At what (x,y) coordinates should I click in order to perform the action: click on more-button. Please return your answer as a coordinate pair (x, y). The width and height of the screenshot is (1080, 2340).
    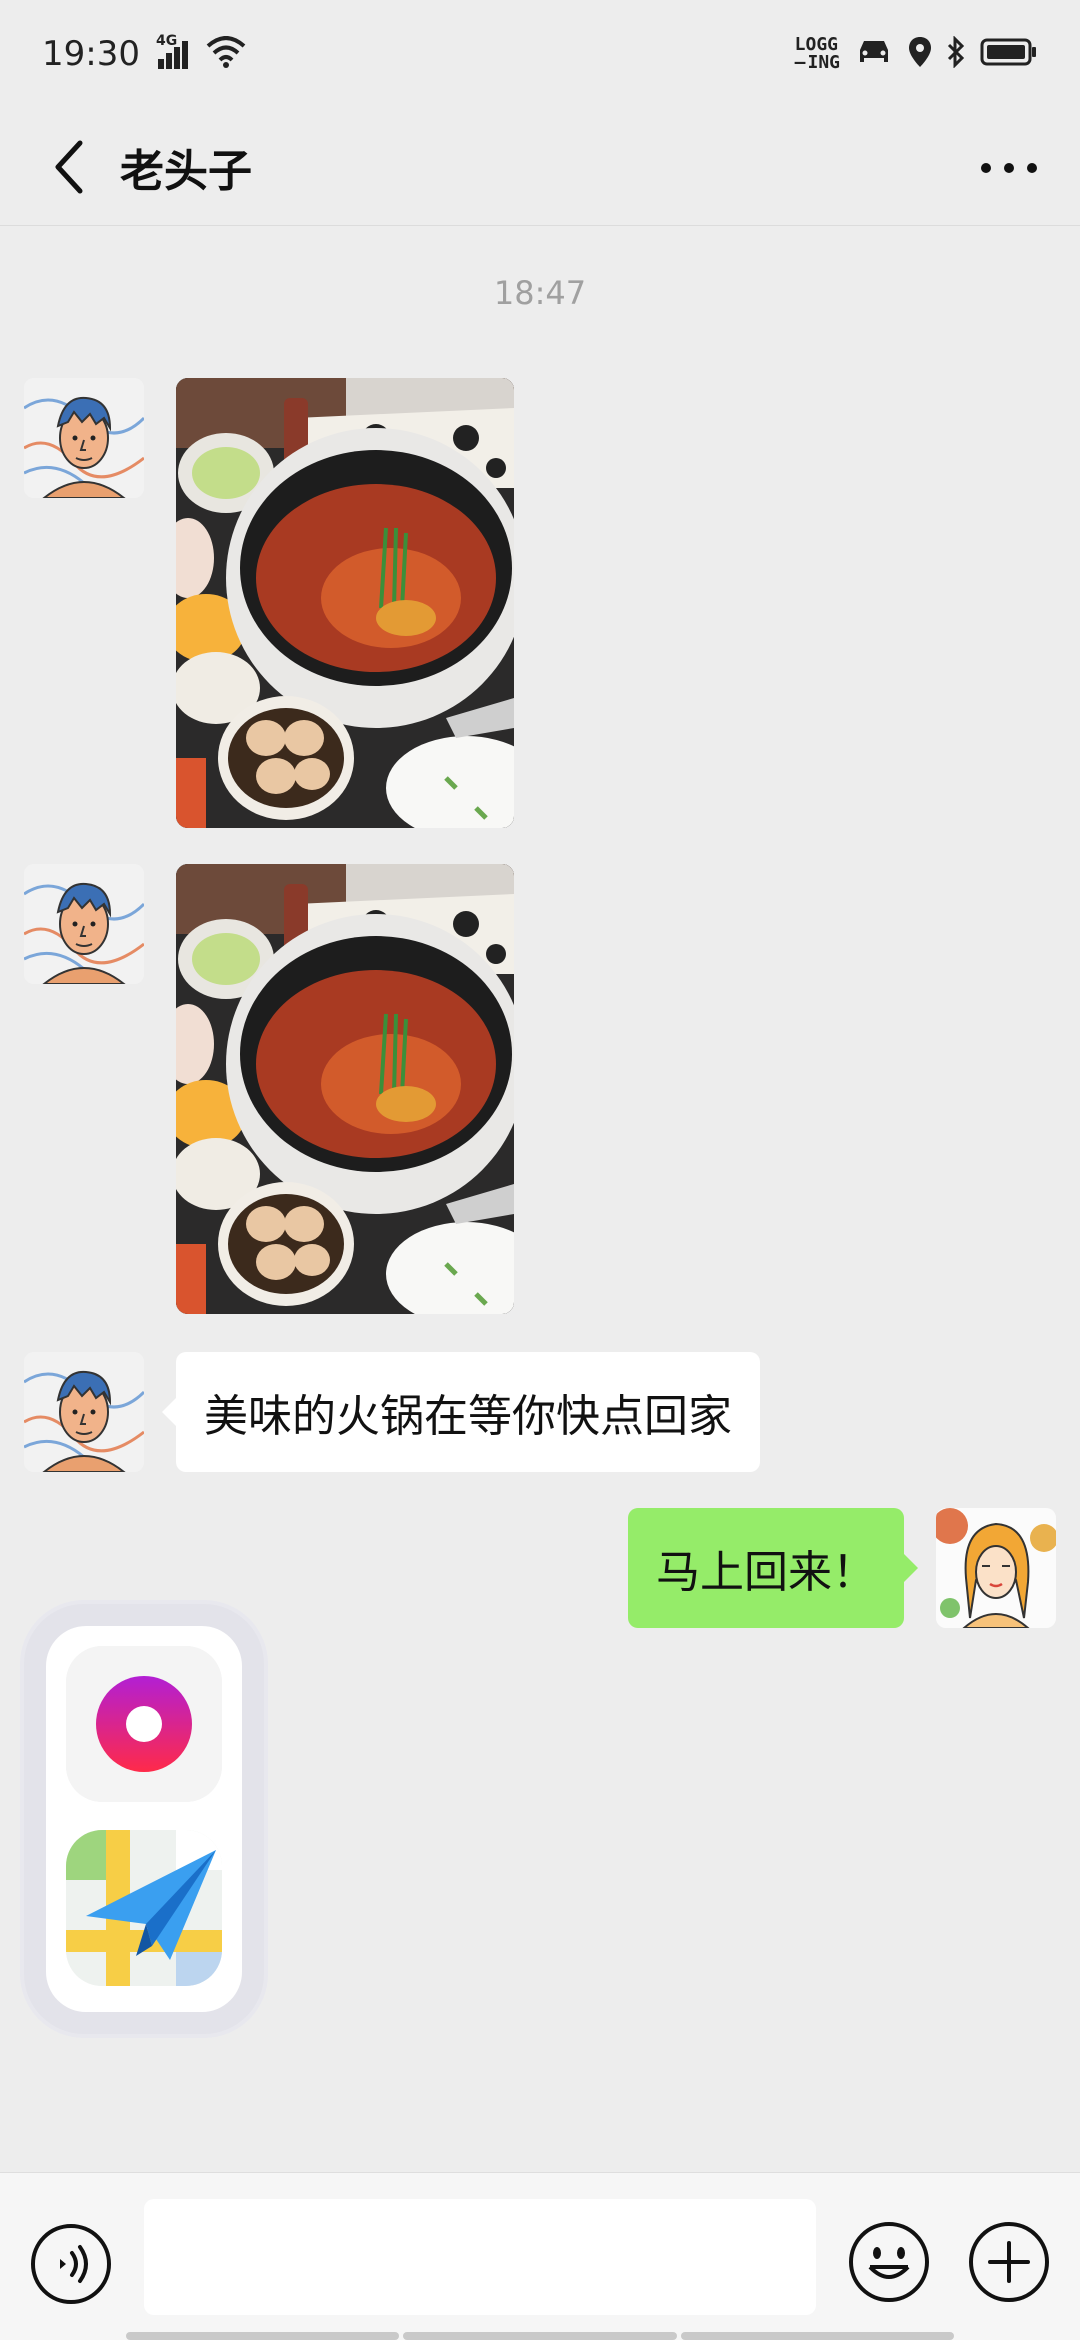
    Looking at the image, I should click on (1009, 168).